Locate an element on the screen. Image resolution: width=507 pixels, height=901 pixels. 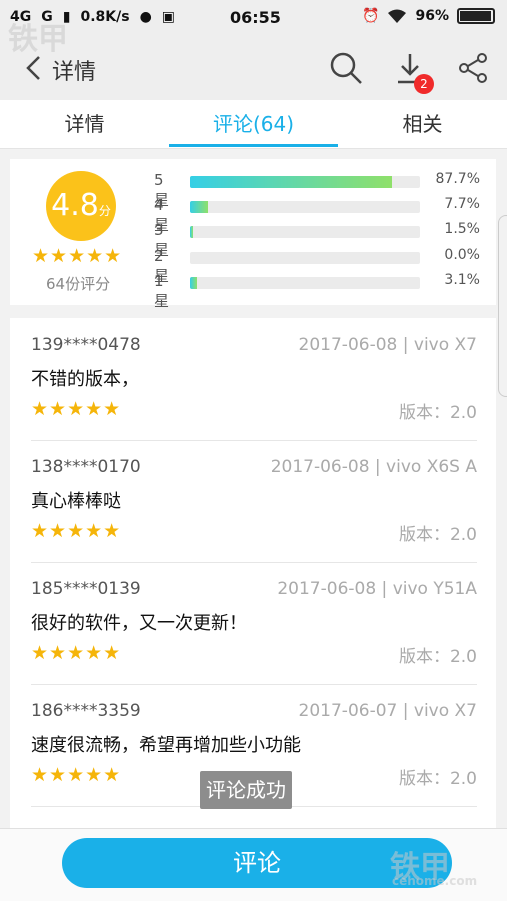
review-user: 186****3359 is located at coordinates (86, 711).